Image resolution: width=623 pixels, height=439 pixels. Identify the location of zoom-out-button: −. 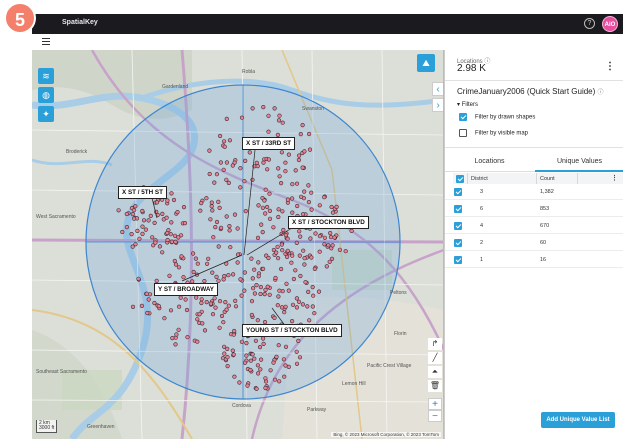
(435, 416).